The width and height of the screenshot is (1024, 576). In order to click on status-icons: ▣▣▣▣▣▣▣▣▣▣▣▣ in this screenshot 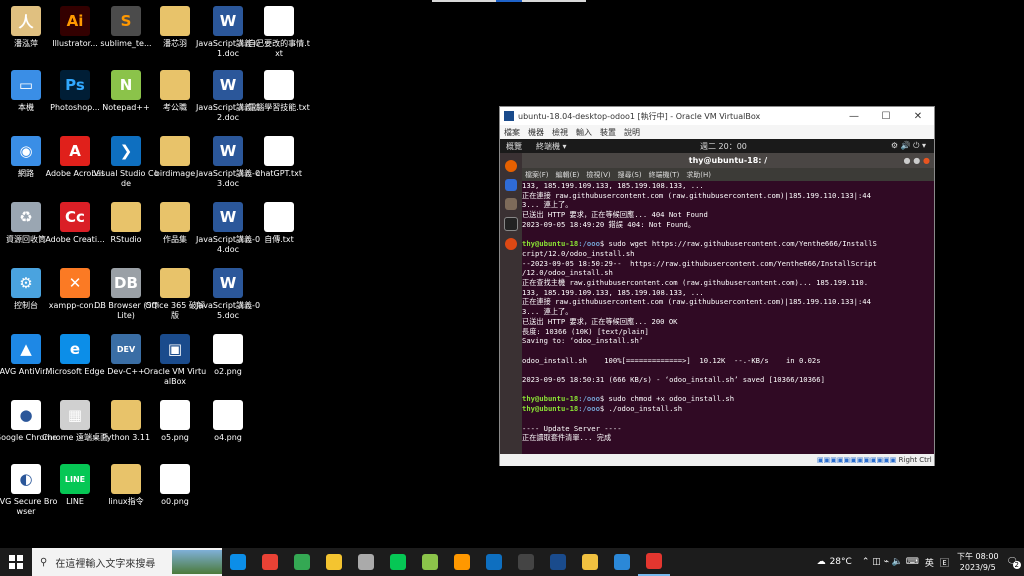, I will do `click(858, 460)`.